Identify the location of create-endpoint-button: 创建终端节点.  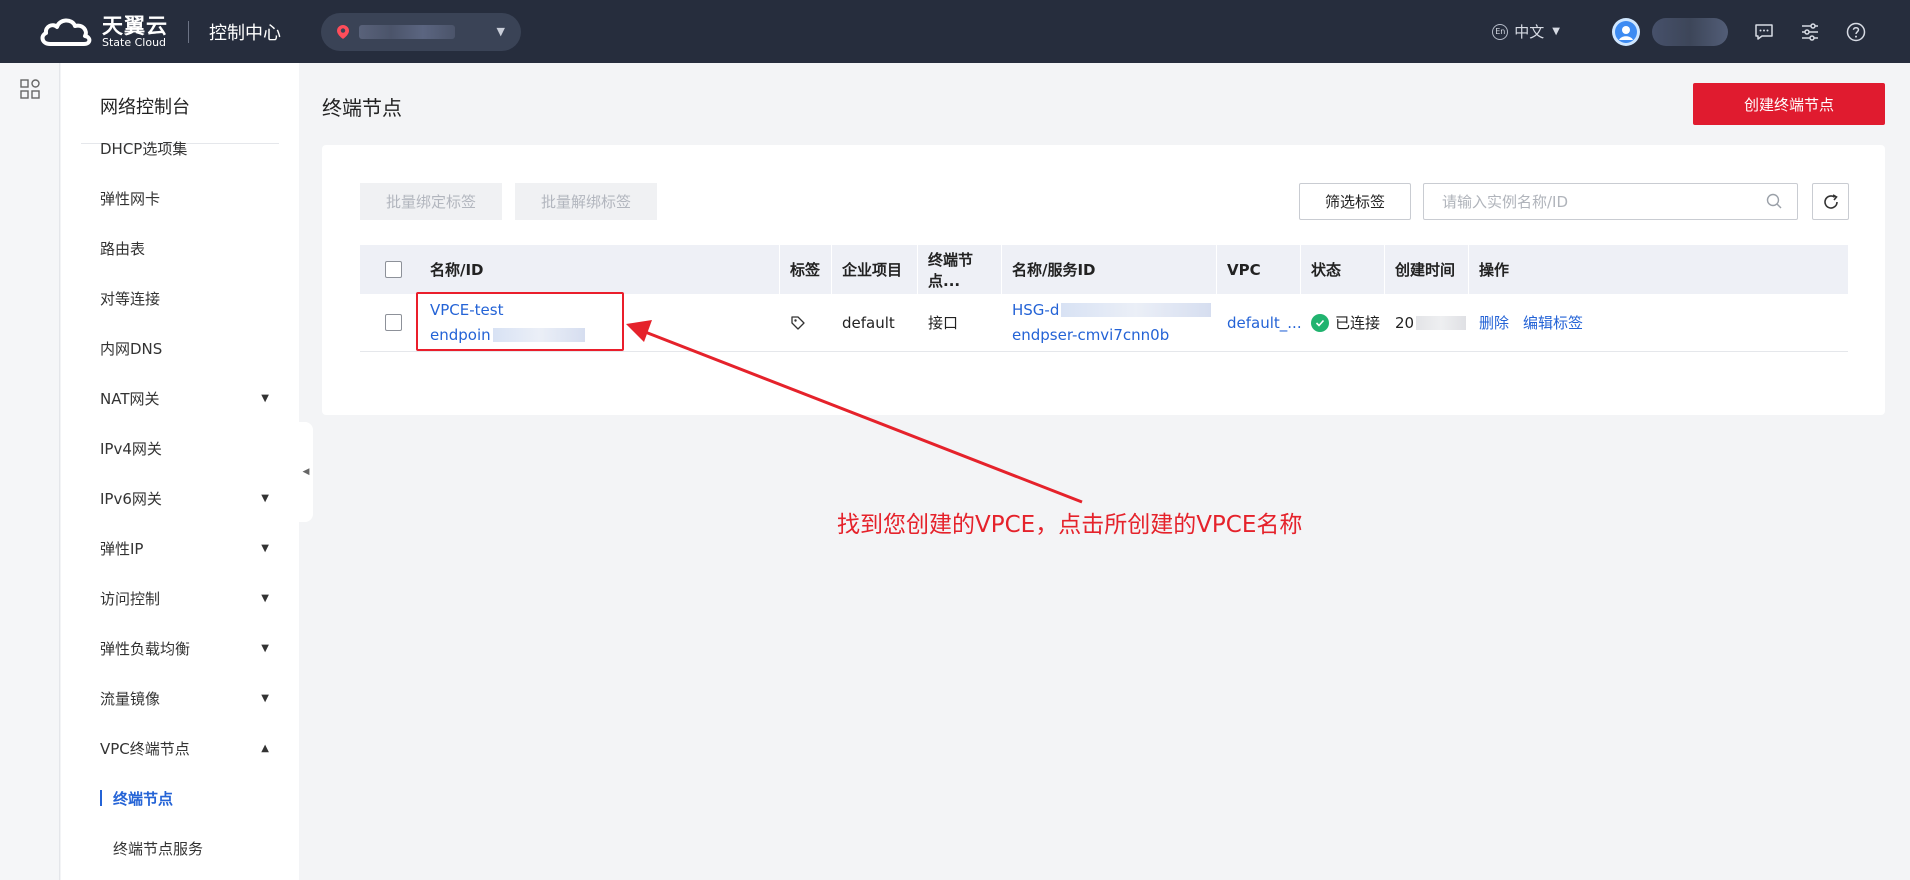
(1789, 104).